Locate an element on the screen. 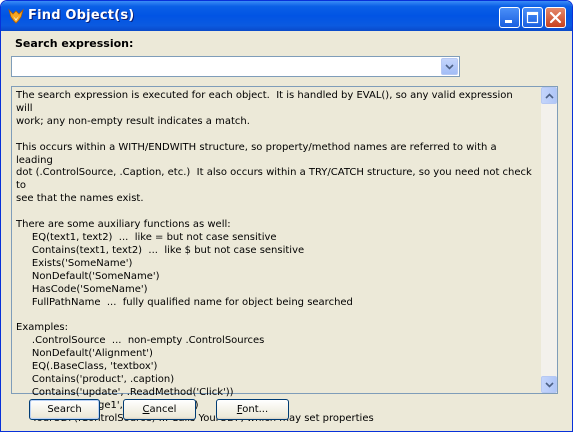  title-bar: Find Object(s) is located at coordinates (286, 16).